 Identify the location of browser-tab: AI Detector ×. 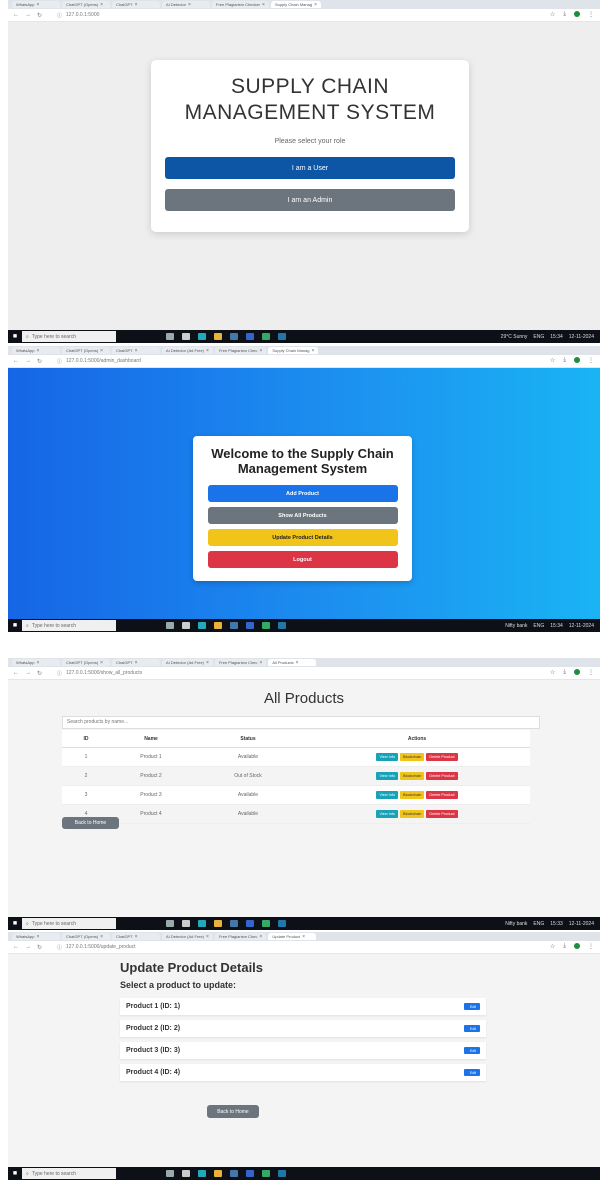
(186, 4).